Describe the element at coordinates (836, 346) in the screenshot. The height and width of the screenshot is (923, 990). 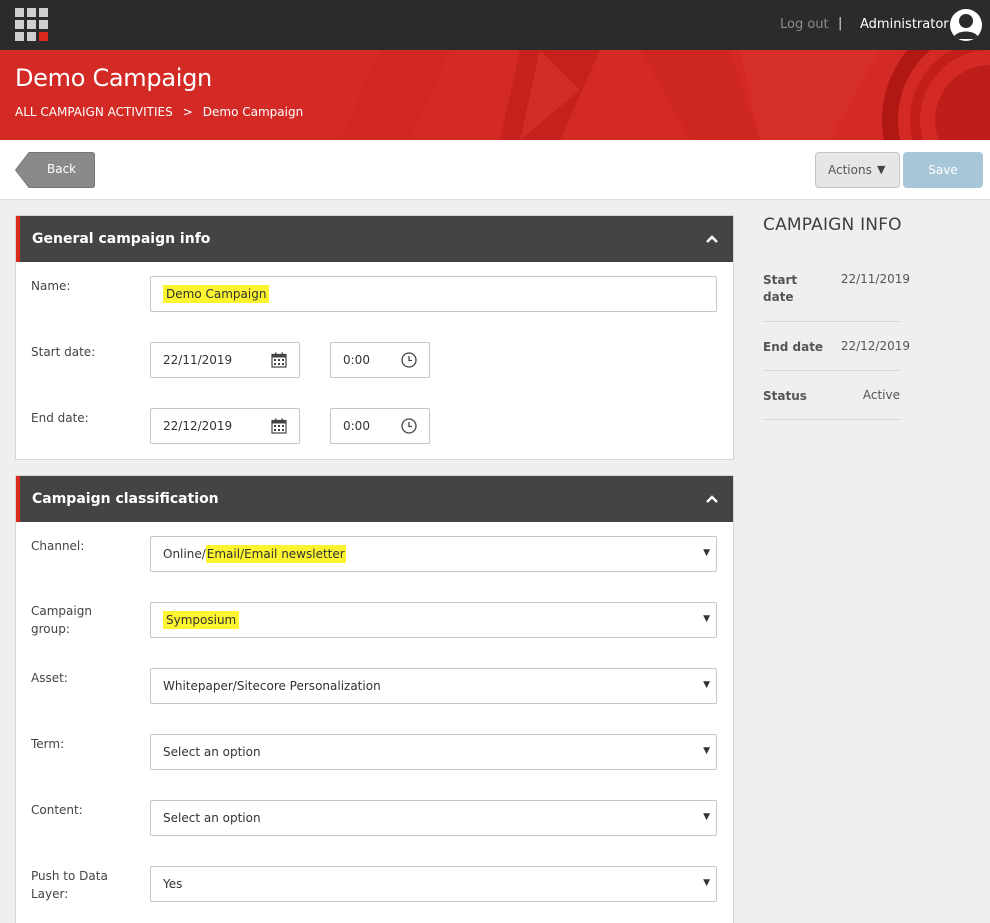
I see `info-row-end-date: End date 22/12/2019` at that location.